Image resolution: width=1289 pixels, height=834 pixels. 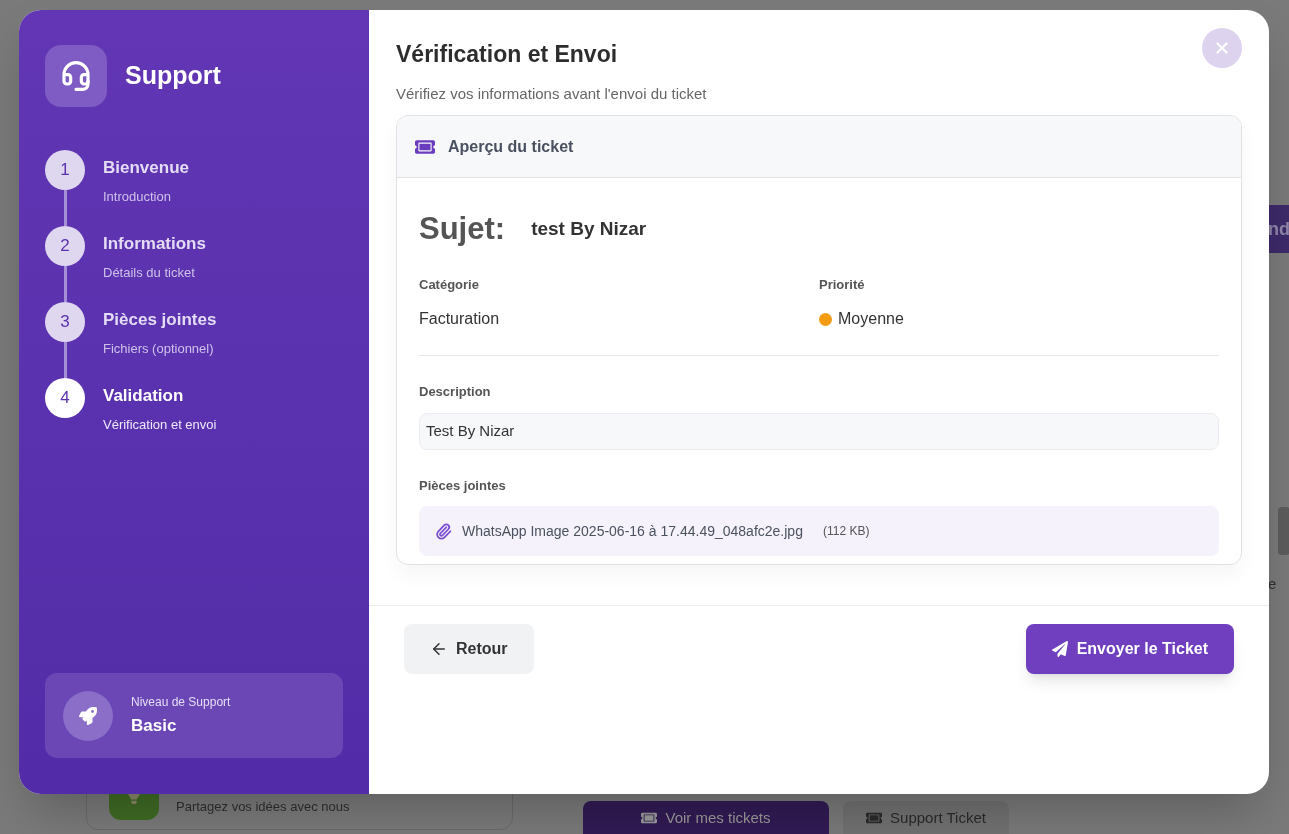 What do you see at coordinates (449, 284) in the screenshot?
I see `category-label: Catégorie` at bounding box center [449, 284].